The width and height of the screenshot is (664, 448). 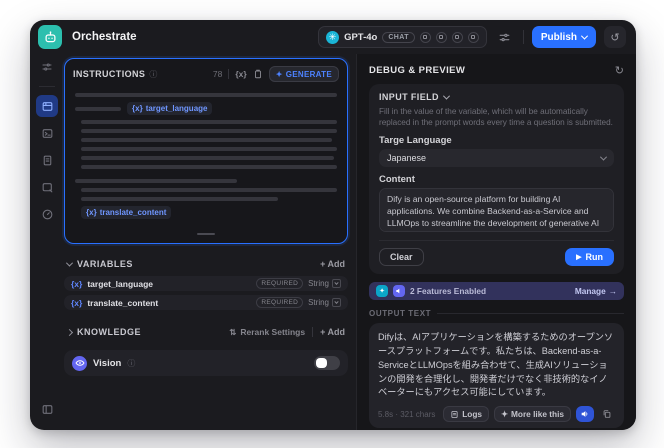 What do you see at coordinates (206, 234) in the screenshot?
I see `resize-handle` at bounding box center [206, 234].